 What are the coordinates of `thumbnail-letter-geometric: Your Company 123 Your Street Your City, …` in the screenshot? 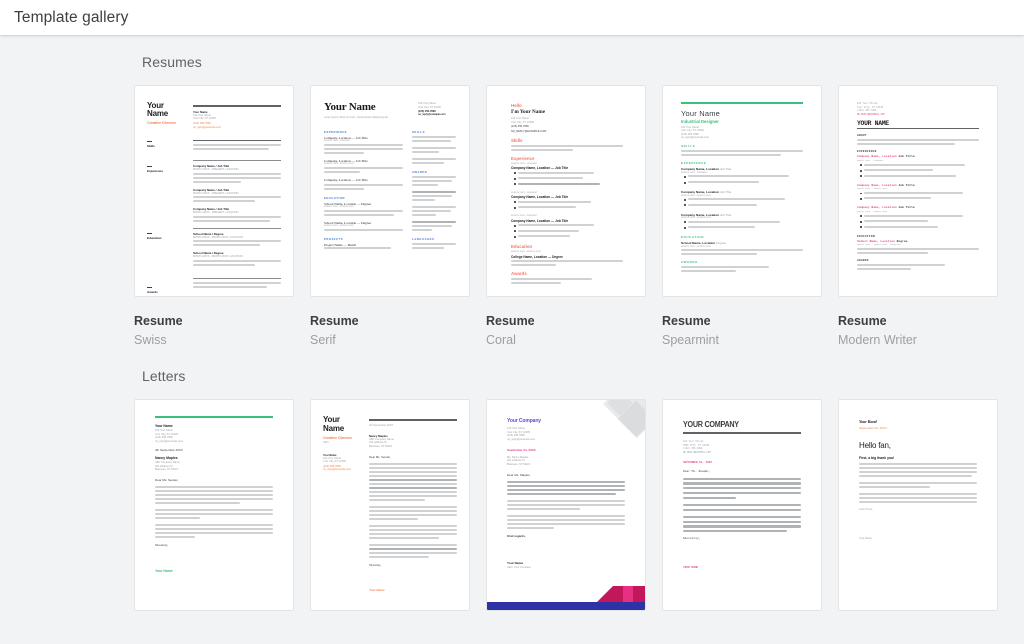 It's located at (566, 505).